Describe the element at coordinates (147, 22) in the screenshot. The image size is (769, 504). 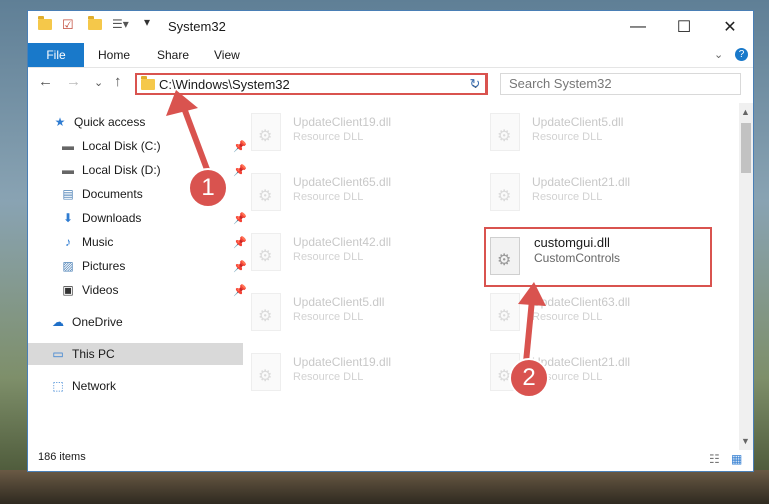
I see `chevron-down-icon: ▾` at that location.